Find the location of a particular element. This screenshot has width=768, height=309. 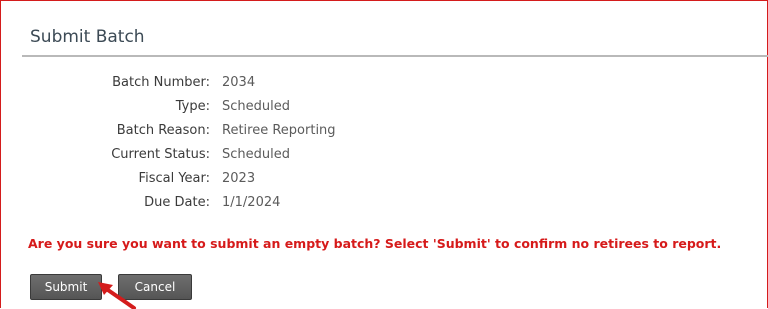

detail-row-current-status: Current Status: Scheduled is located at coordinates (198, 154).